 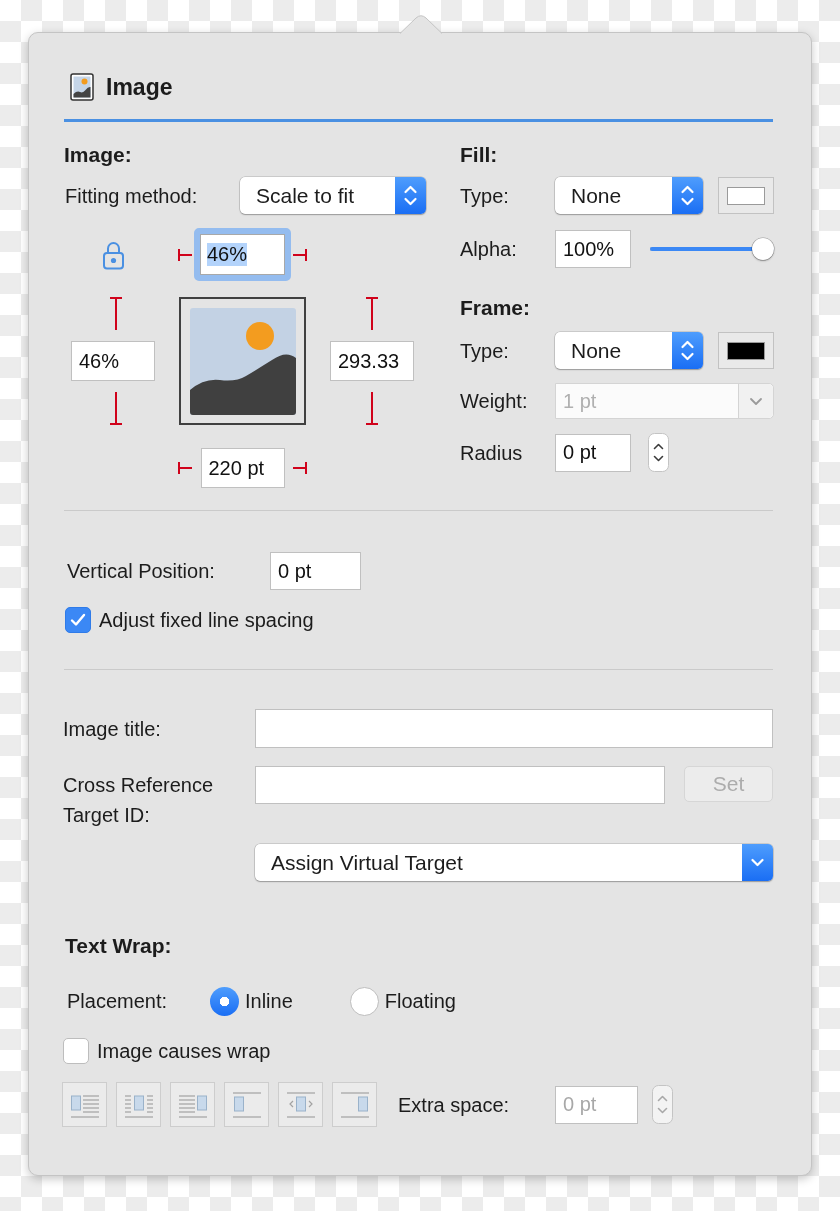 What do you see at coordinates (593, 249) in the screenshot?
I see `alpha-field: 100%` at bounding box center [593, 249].